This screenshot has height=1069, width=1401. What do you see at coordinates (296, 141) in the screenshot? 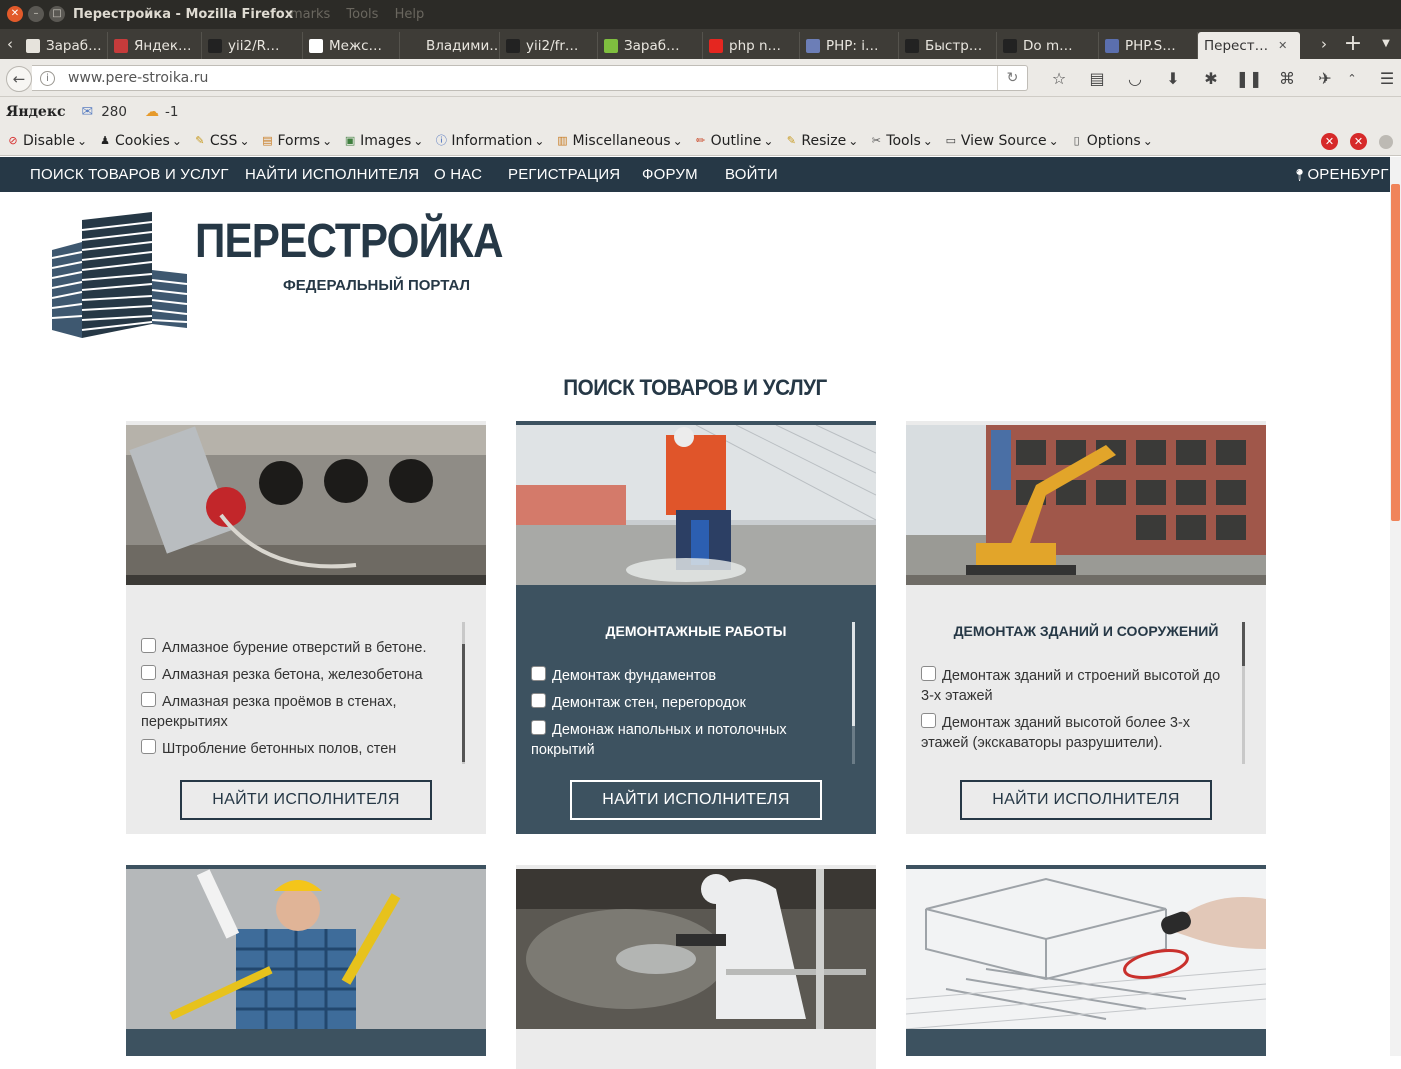
I see `webdev-menu-forms: ▤ Forms ⌄` at bounding box center [296, 141].